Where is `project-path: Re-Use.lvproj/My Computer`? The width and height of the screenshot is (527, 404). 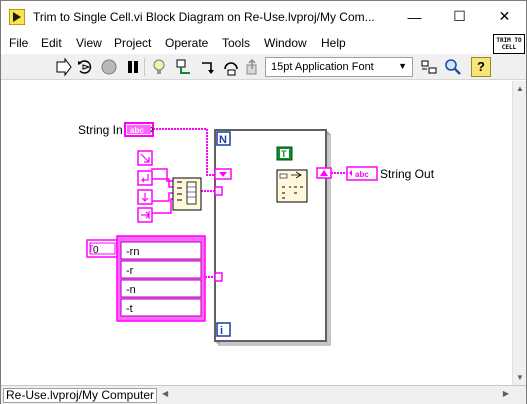
project-path: Re-Use.lvproj/My Computer is located at coordinates (80, 395).